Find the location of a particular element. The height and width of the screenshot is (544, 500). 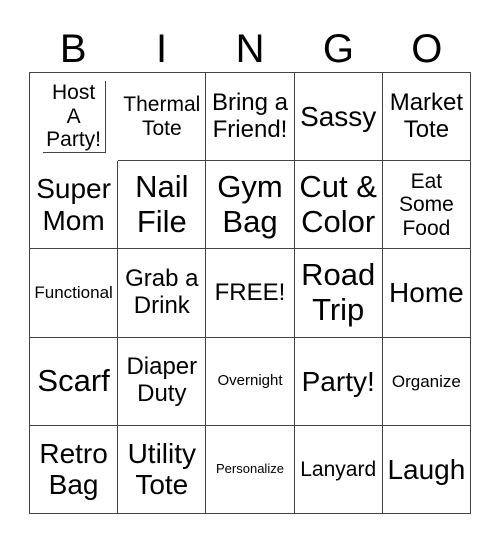

bingo-cell: Host A Party! is located at coordinates (74, 117).